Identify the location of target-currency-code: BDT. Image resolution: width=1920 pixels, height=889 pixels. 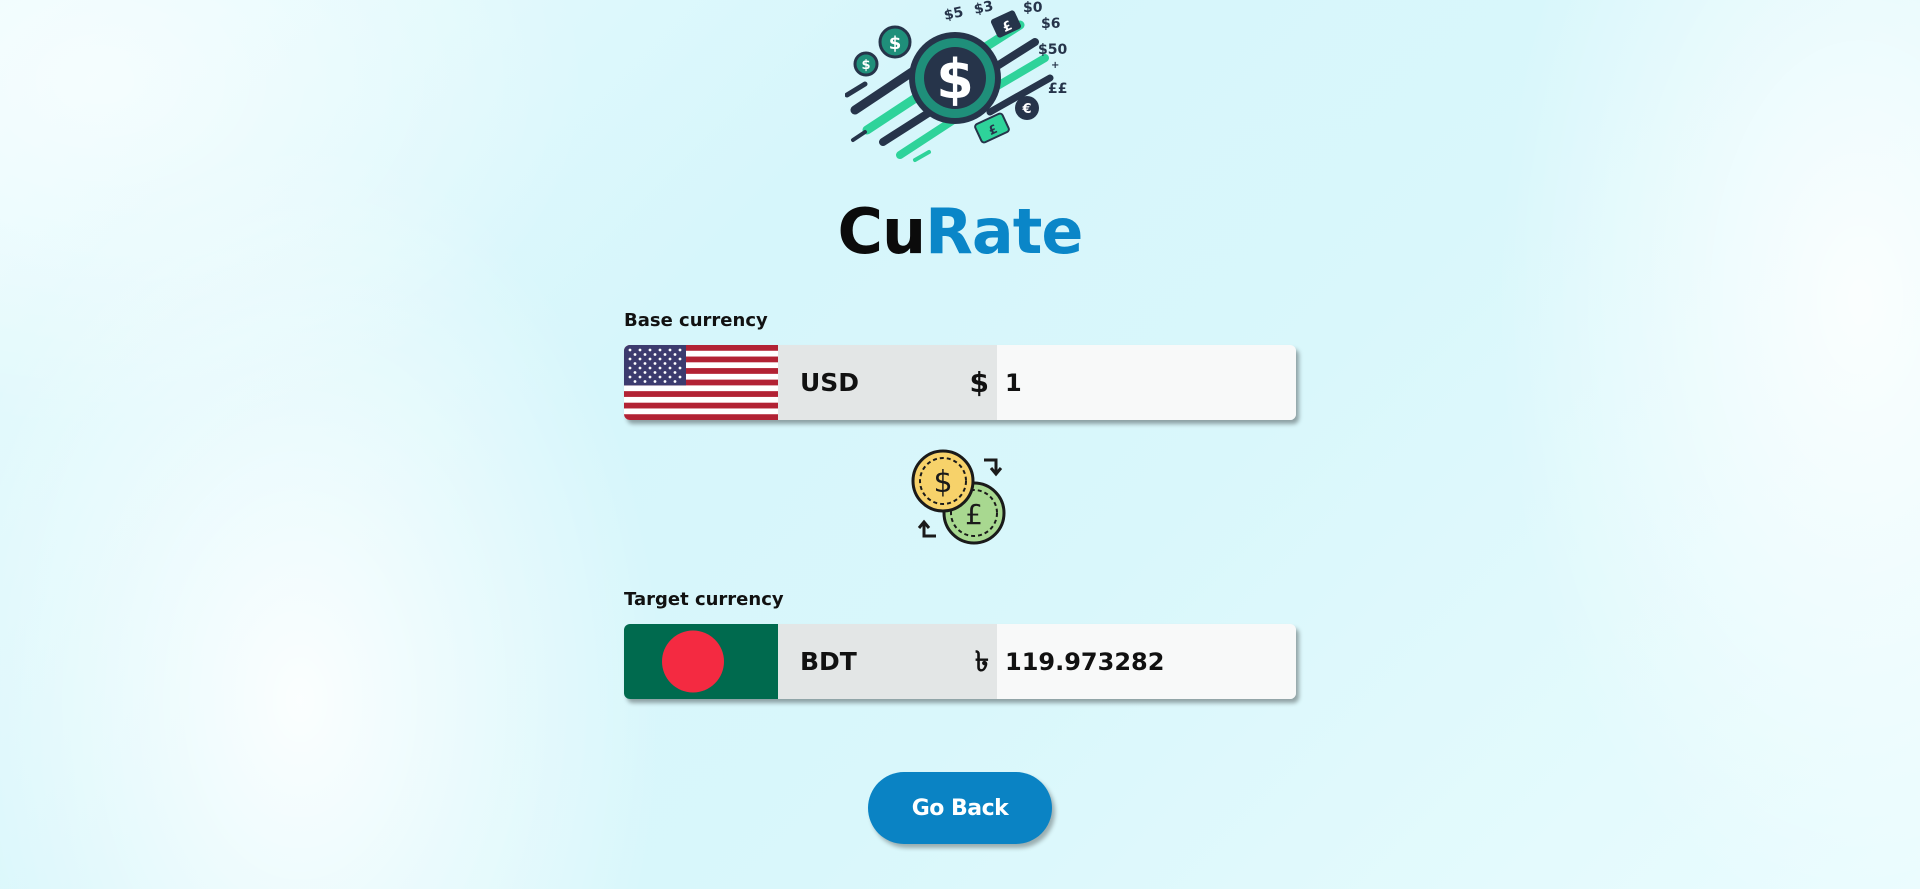
(828, 661).